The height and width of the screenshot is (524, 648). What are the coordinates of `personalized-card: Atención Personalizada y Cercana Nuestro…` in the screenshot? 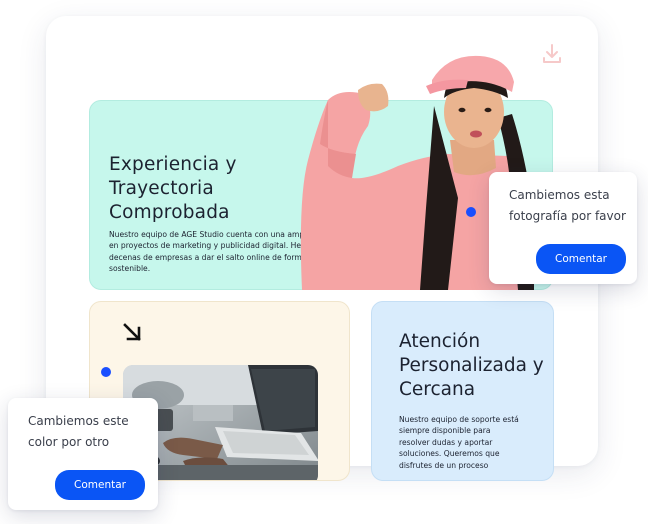 It's located at (462, 391).